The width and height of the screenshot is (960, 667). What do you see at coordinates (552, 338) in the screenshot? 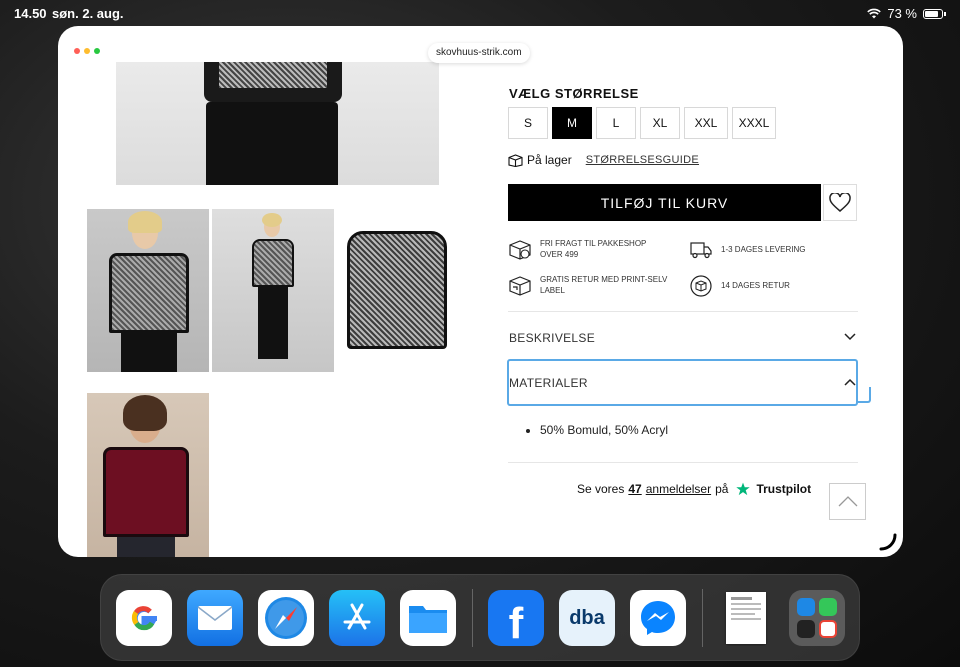
I see `accordion-description-title: BESKRIVELSE` at bounding box center [552, 338].